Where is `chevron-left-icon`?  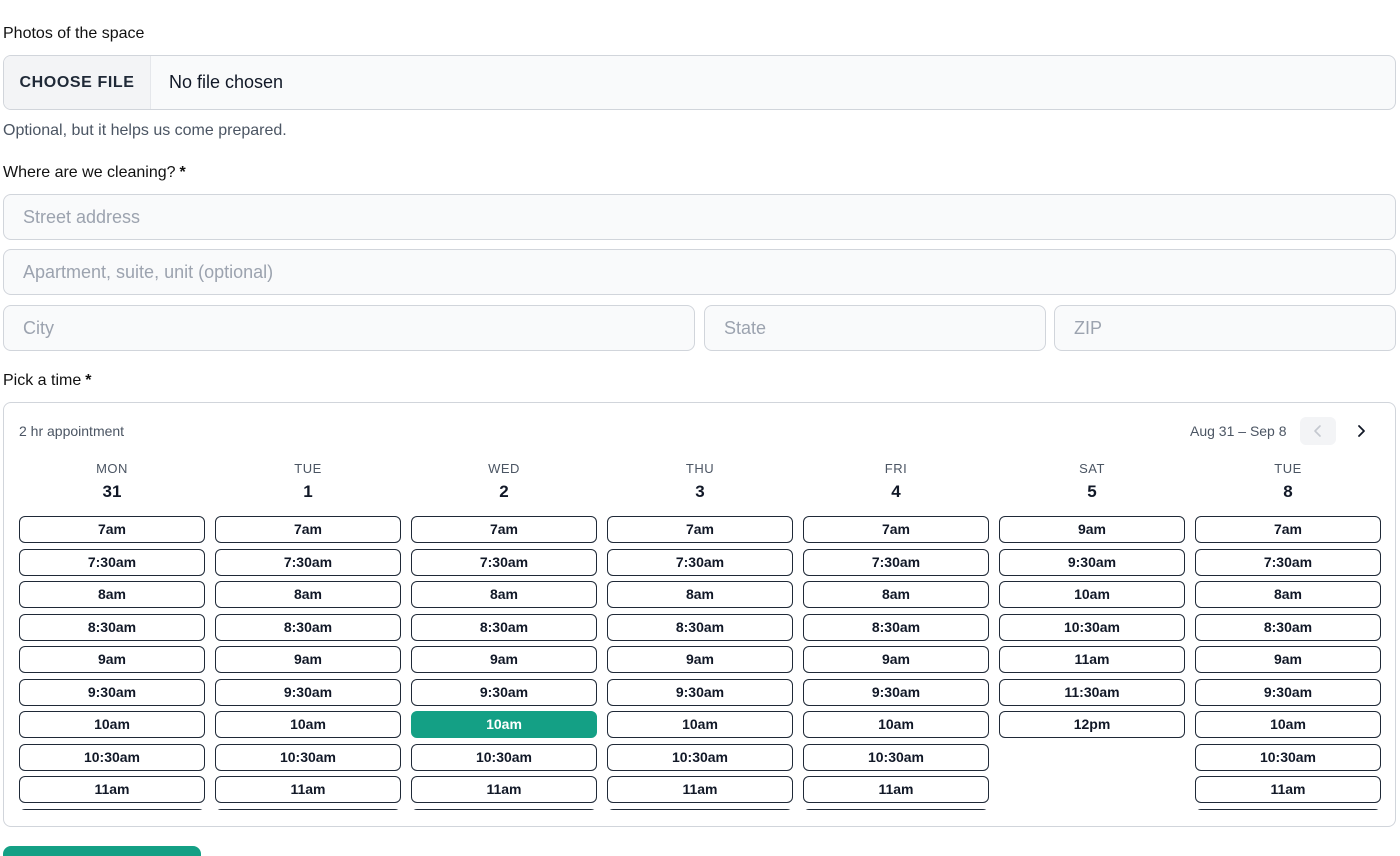 chevron-left-icon is located at coordinates (1317, 431).